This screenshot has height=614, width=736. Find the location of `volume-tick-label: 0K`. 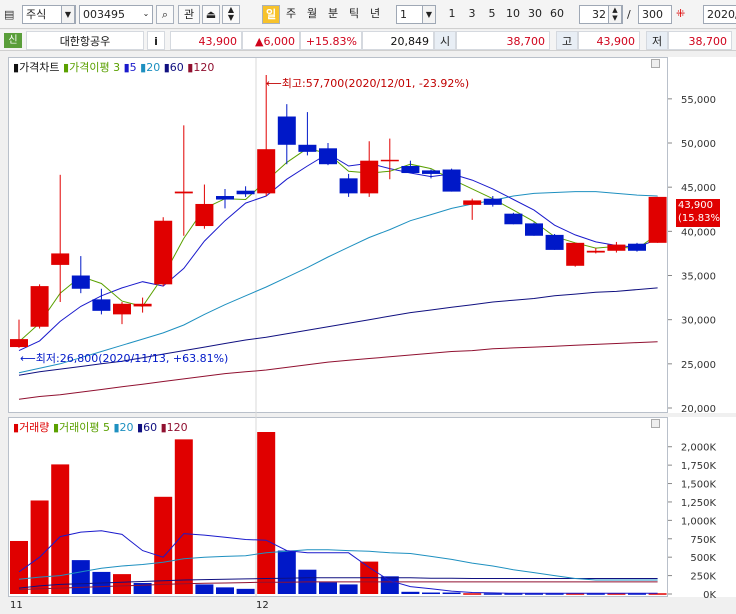

volume-tick-label: 0K is located at coordinates (709, 595).